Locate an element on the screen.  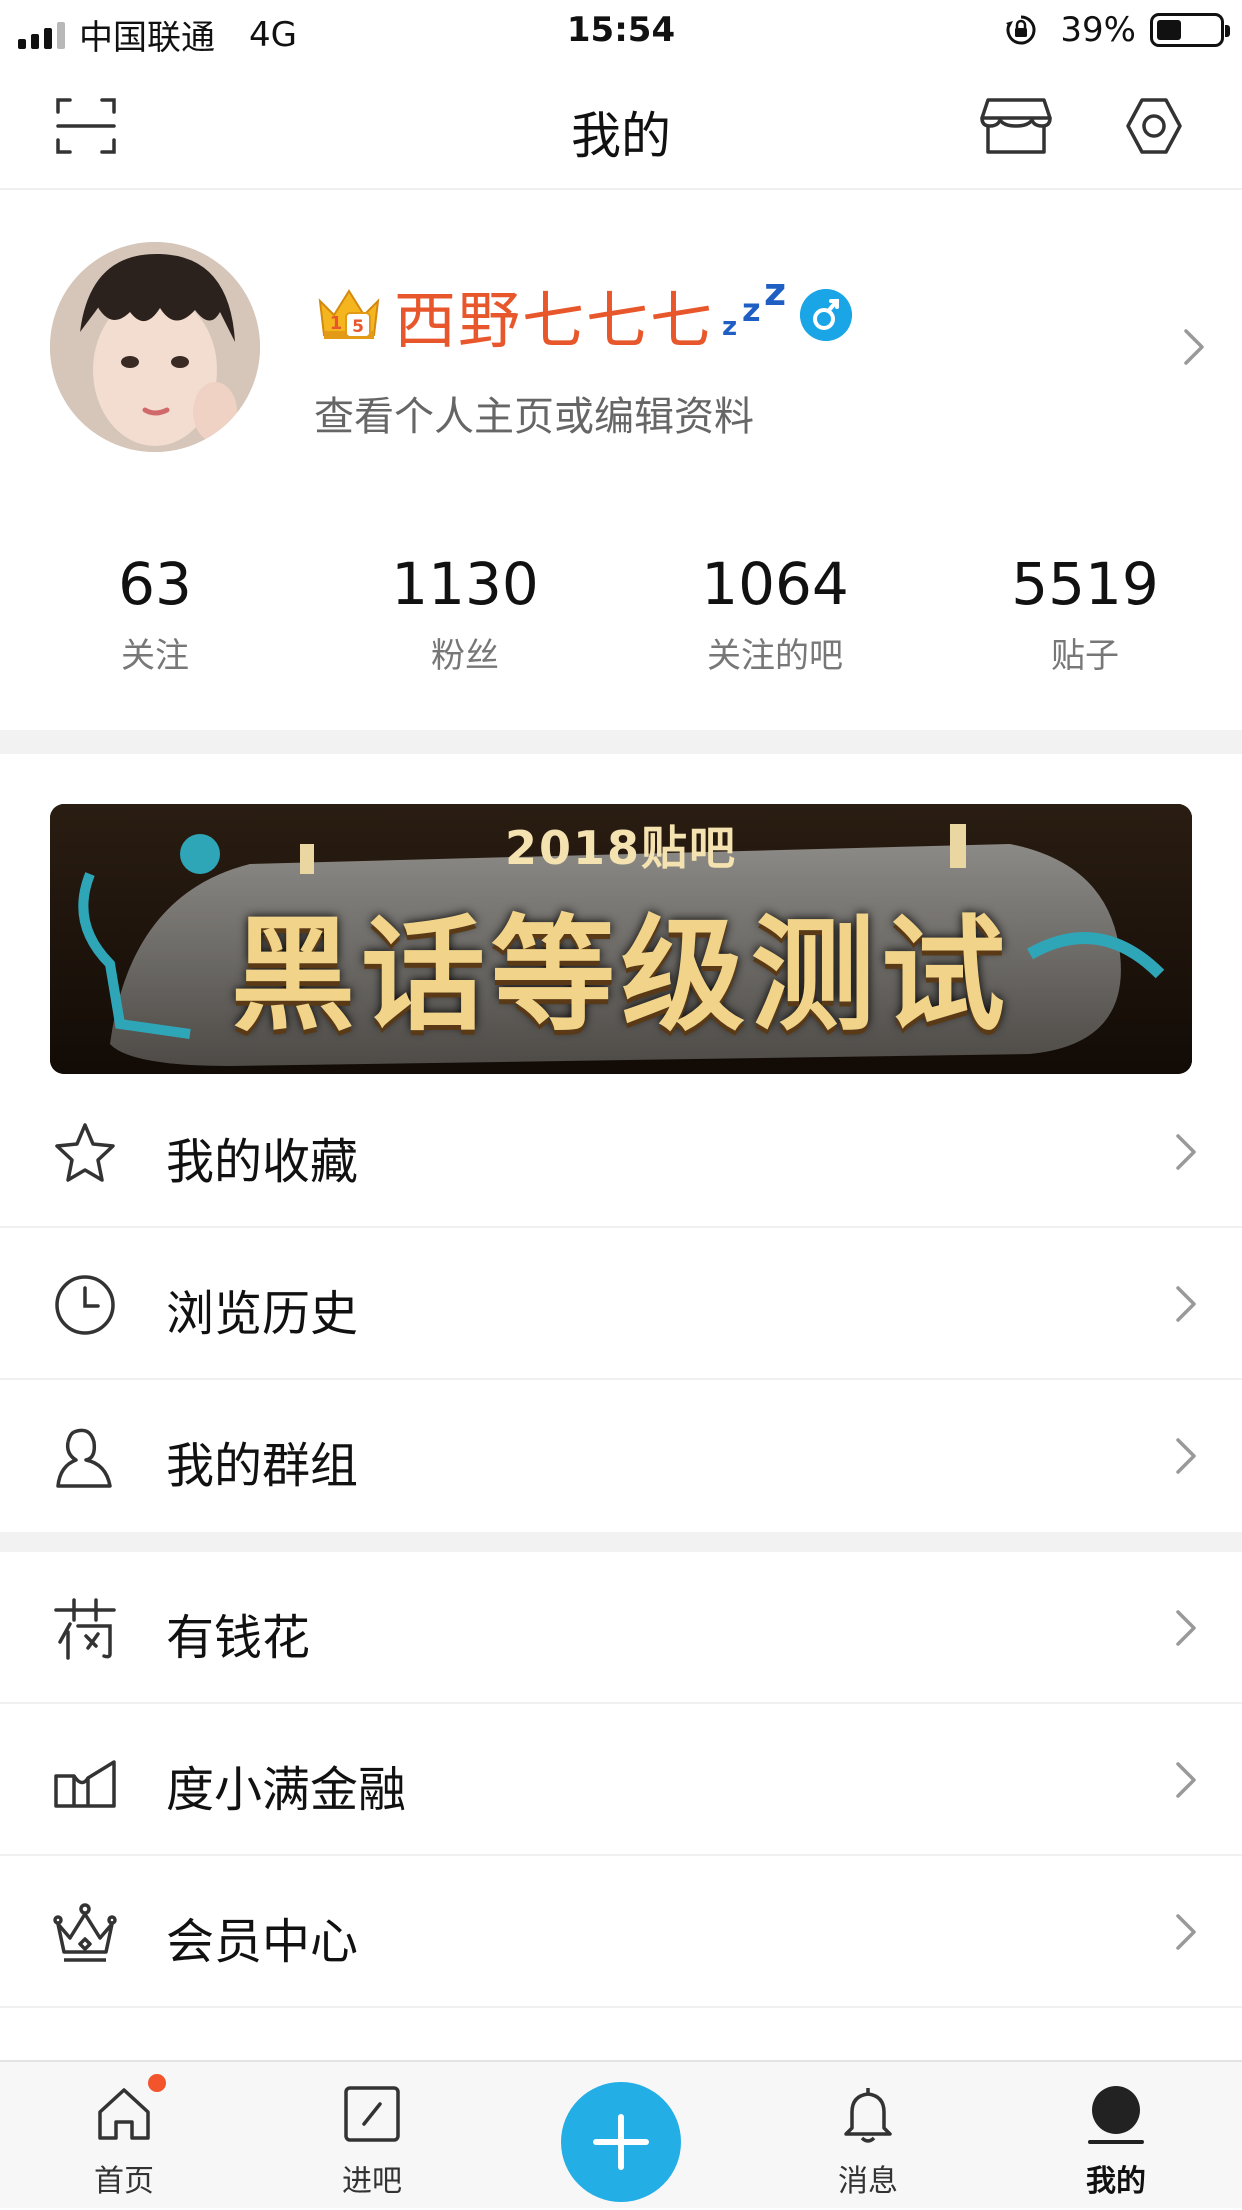
battery-icon is located at coordinates (1190, 30).